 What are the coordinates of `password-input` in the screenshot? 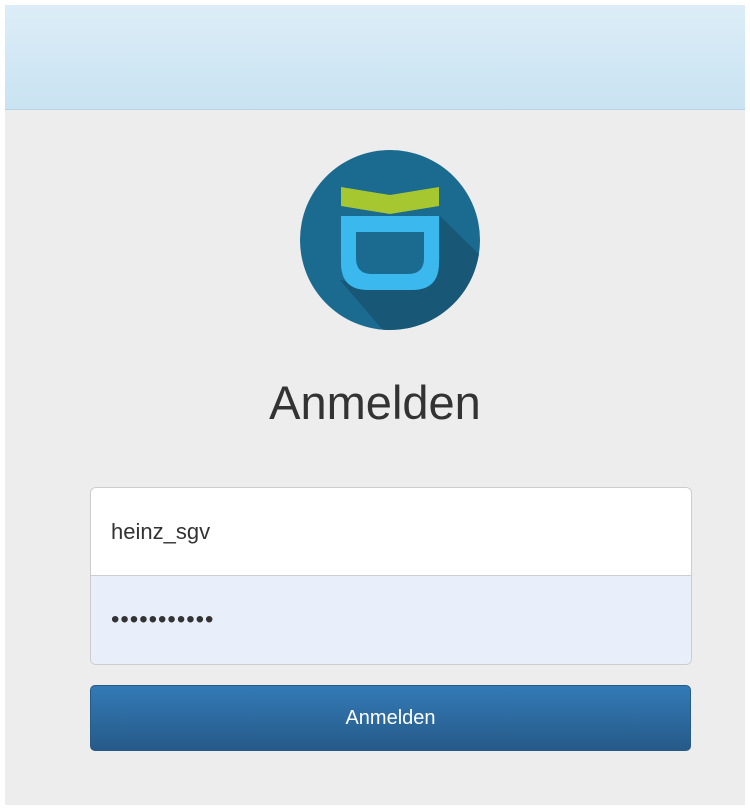 It's located at (391, 620).